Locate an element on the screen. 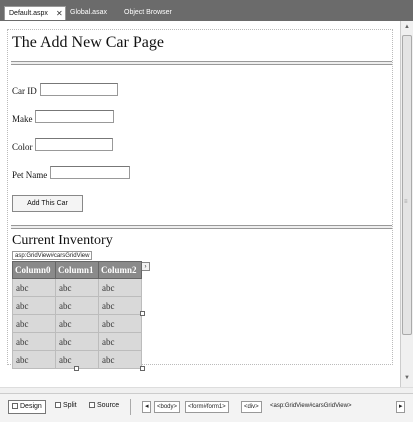  grid-header-cell: Column0 is located at coordinates (34, 270).